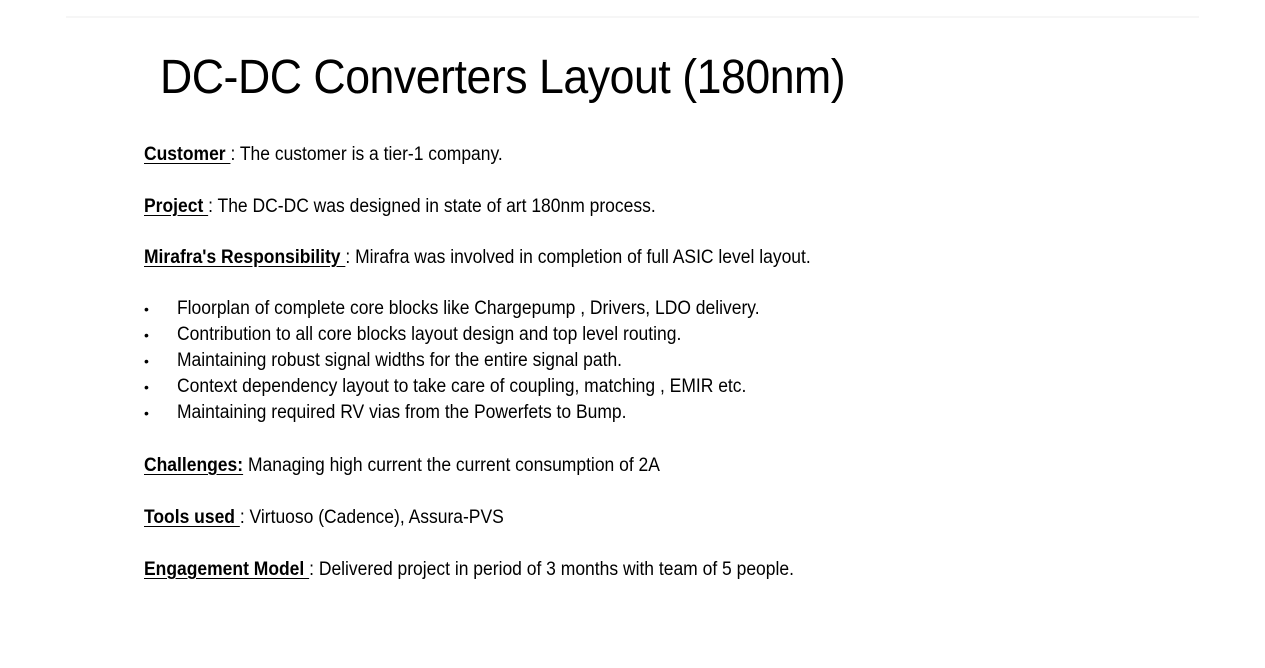 The width and height of the screenshot is (1265, 668). Describe the element at coordinates (366, 154) in the screenshot. I see `customer-text: : The customer is a tier-1 company.` at that location.